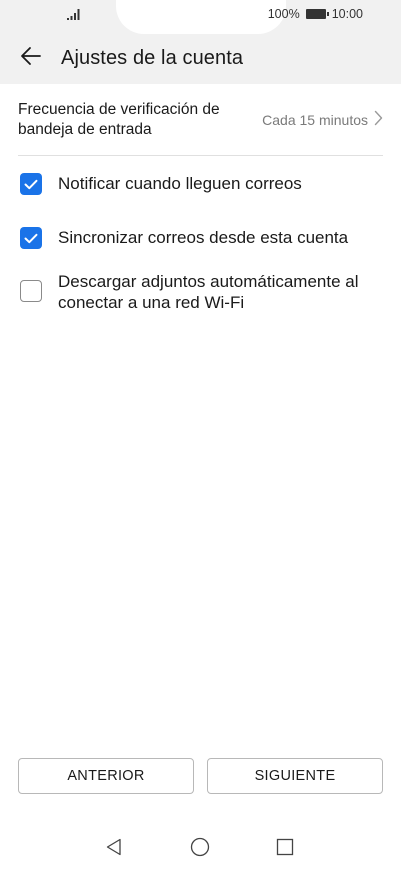 The width and height of the screenshot is (401, 870). What do you see at coordinates (114, 847) in the screenshot?
I see `nav-back-icon` at bounding box center [114, 847].